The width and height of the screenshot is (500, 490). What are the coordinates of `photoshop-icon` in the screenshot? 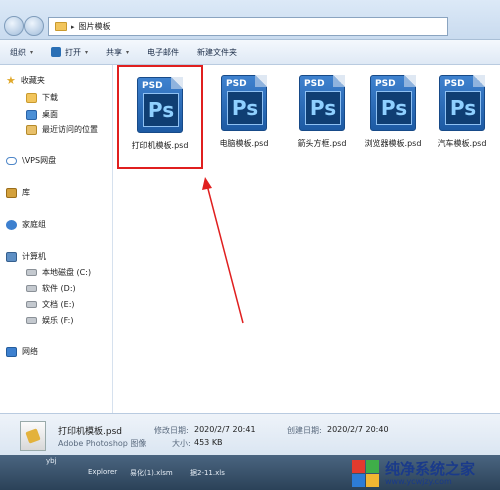 It's located at (56, 52).